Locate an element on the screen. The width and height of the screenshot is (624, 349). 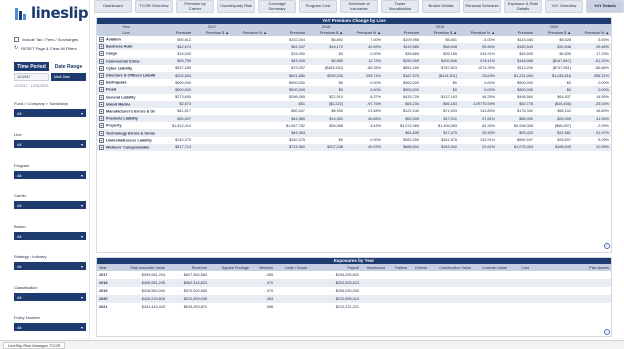
table-cell: $26,165 is located at coordinates (440, 54).